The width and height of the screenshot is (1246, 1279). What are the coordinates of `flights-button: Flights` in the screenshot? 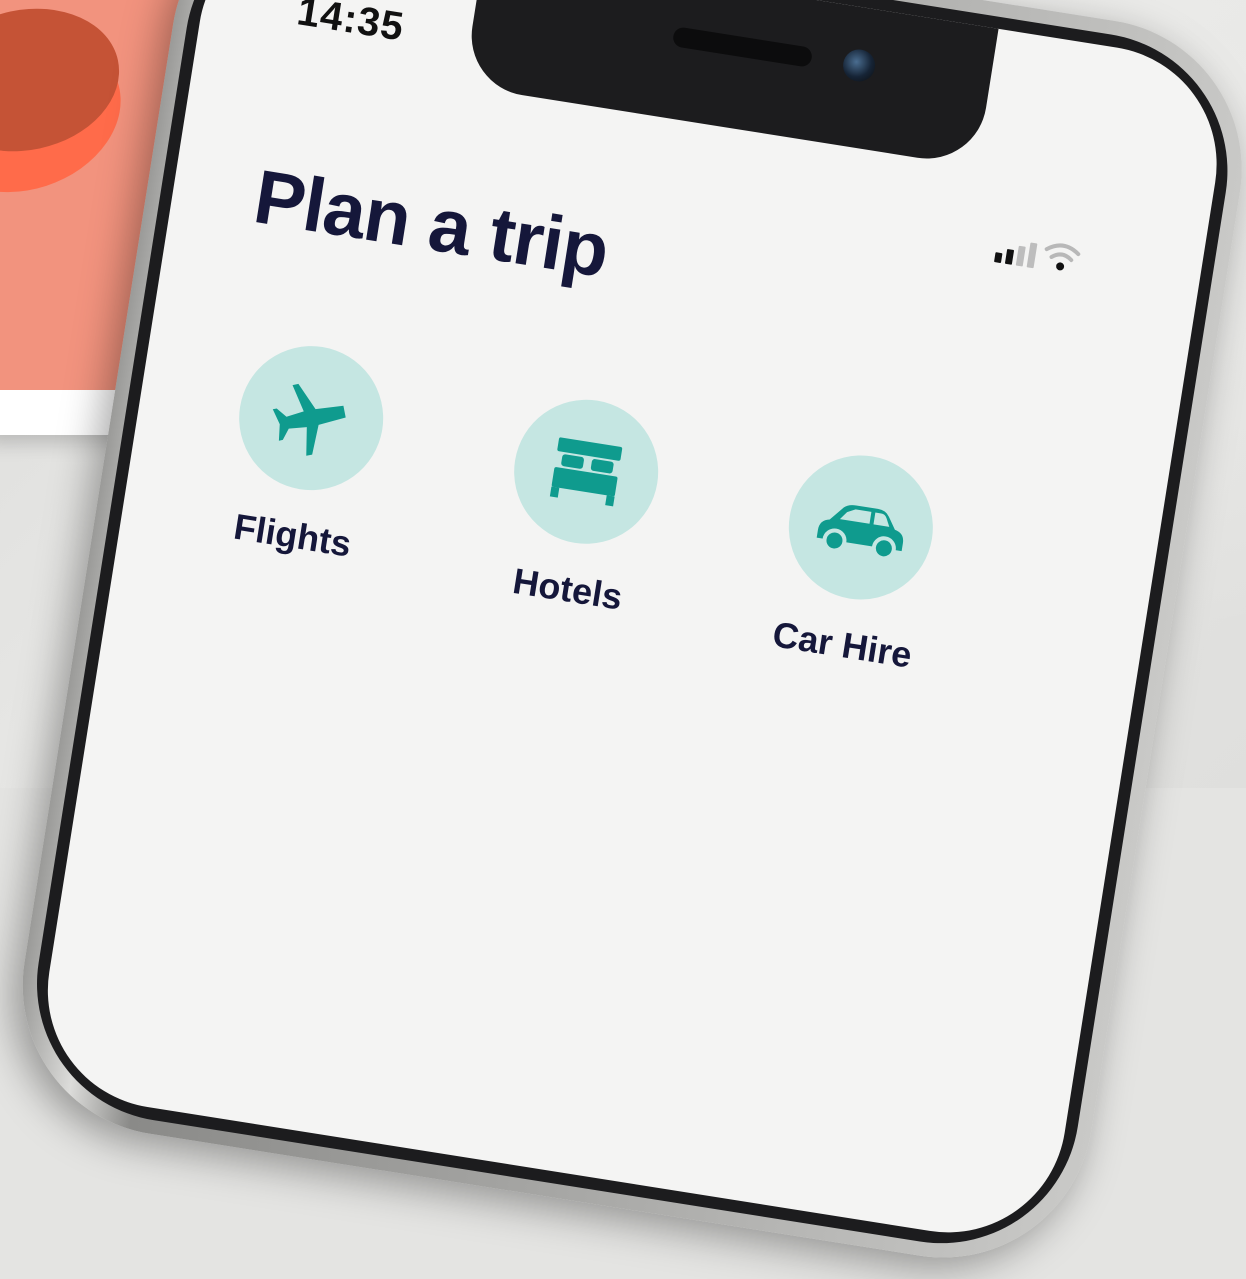 It's located at (305, 451).